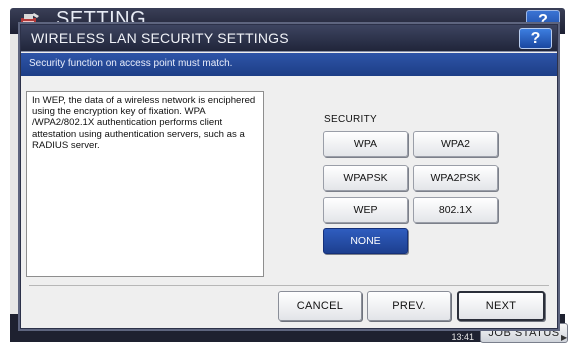  Describe the element at coordinates (320, 306) in the screenshot. I see `cancel-button: CANCEL` at that location.